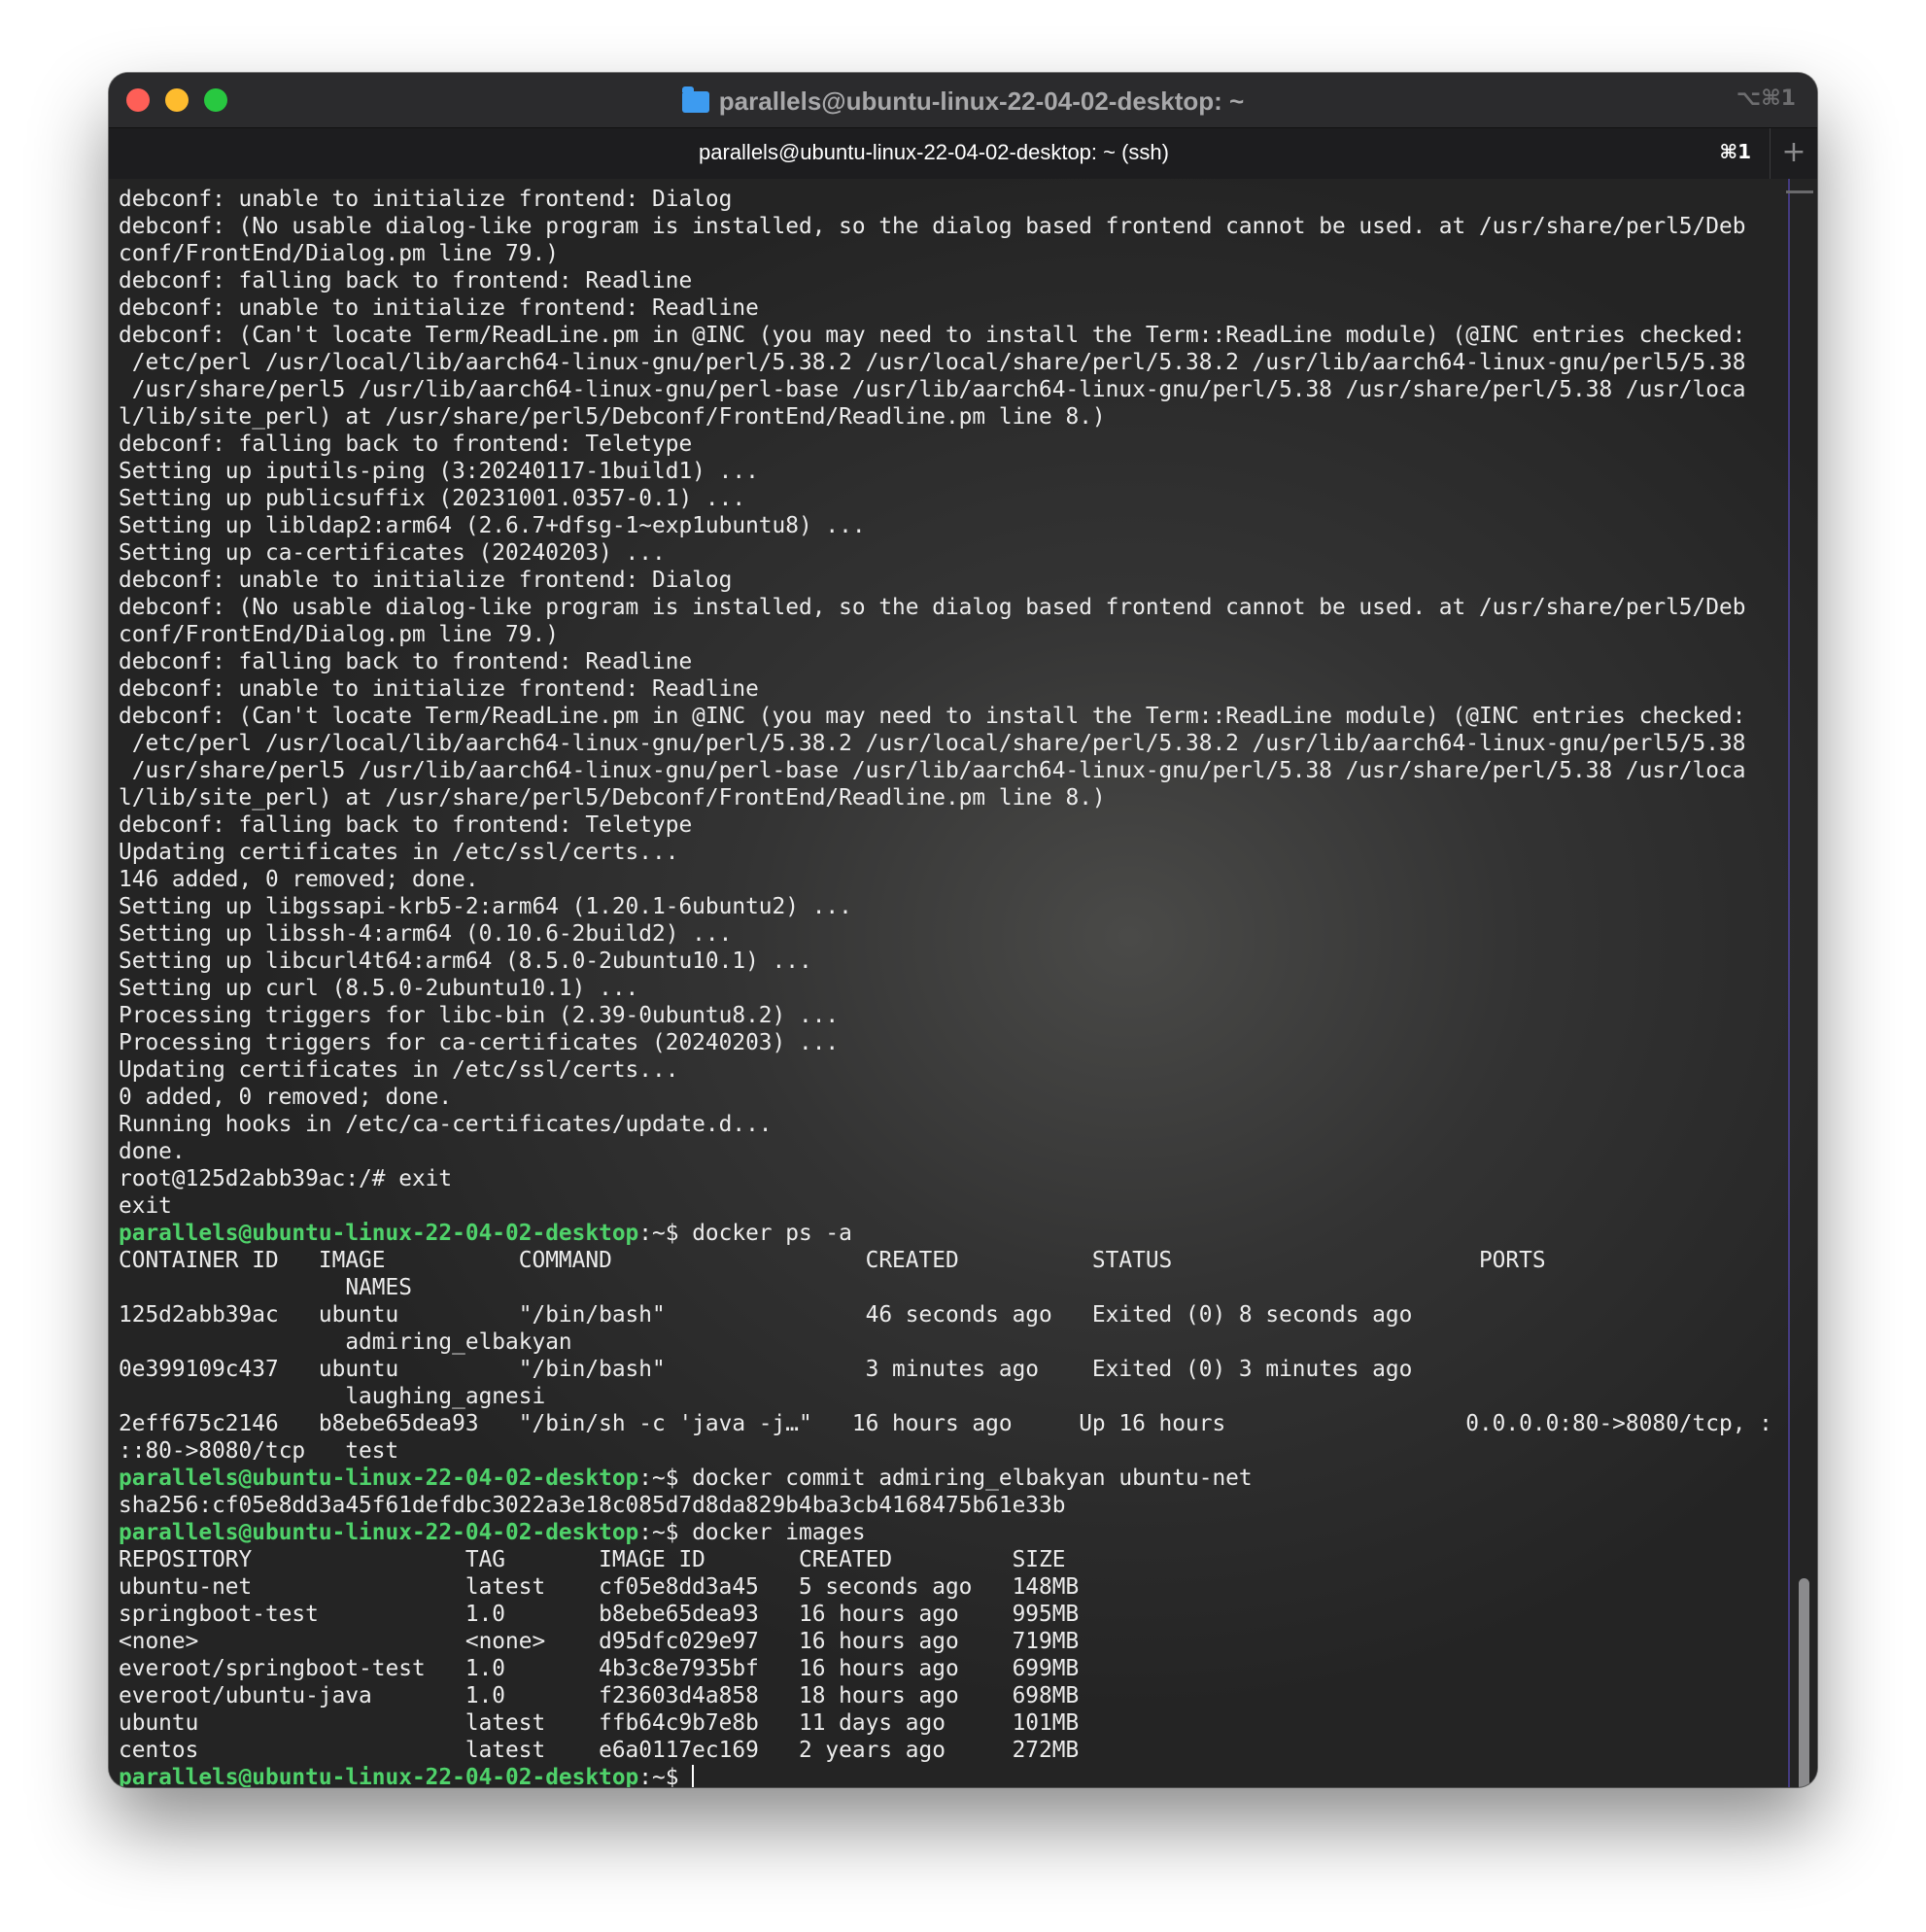  Describe the element at coordinates (1789, 983) in the screenshot. I see `terminal-inner-border` at that location.